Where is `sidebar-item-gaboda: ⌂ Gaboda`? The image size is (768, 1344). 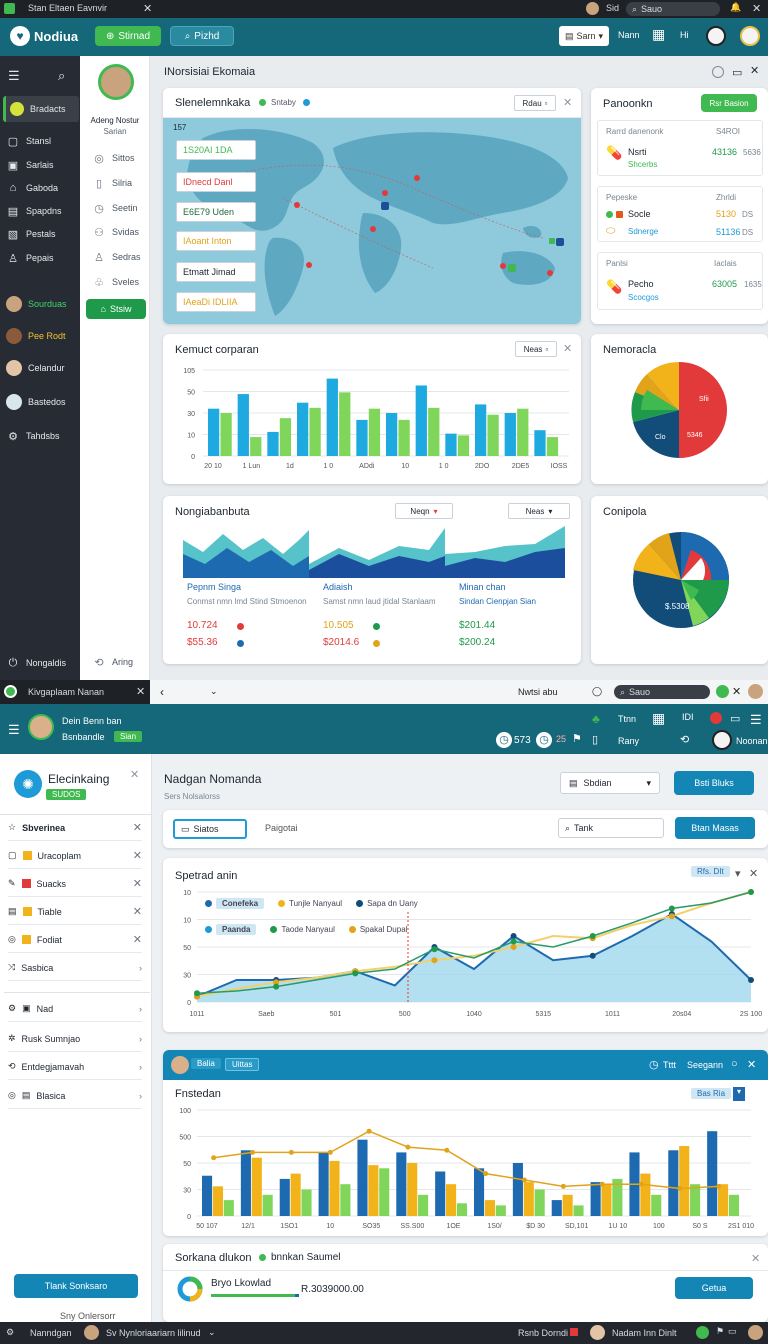
sidebar-item-gaboda: ⌂ Gaboda is located at coordinates (32, 188).